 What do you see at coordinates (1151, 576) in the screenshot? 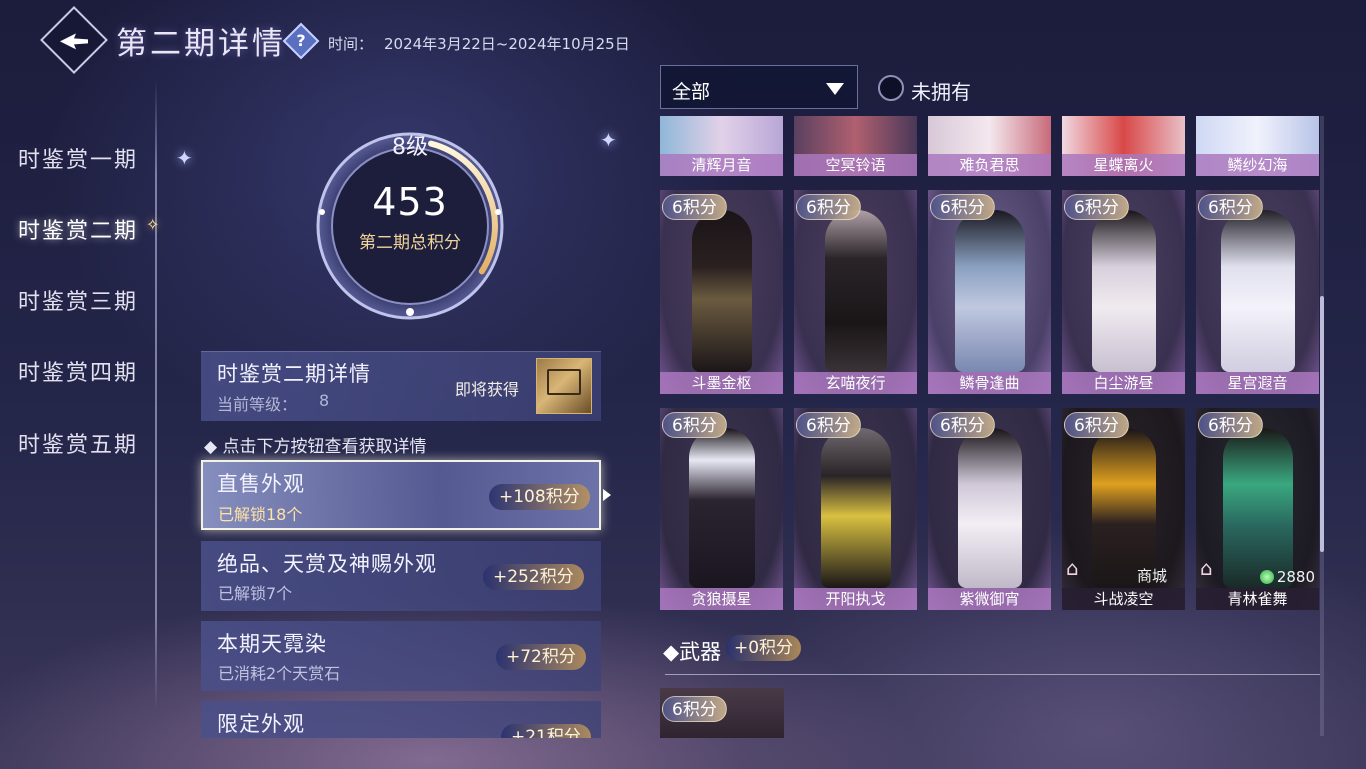
I see `shop-label: 商城` at bounding box center [1151, 576].